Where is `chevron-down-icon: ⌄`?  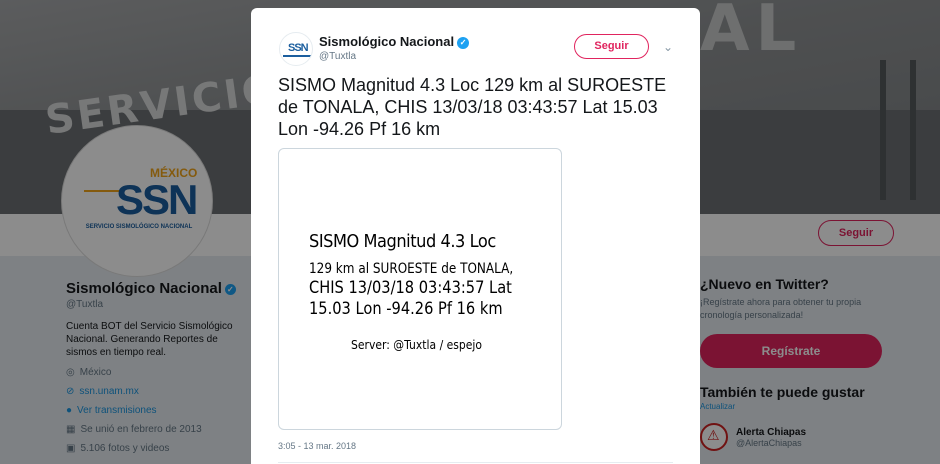
chevron-down-icon: ⌄ is located at coordinates (668, 47).